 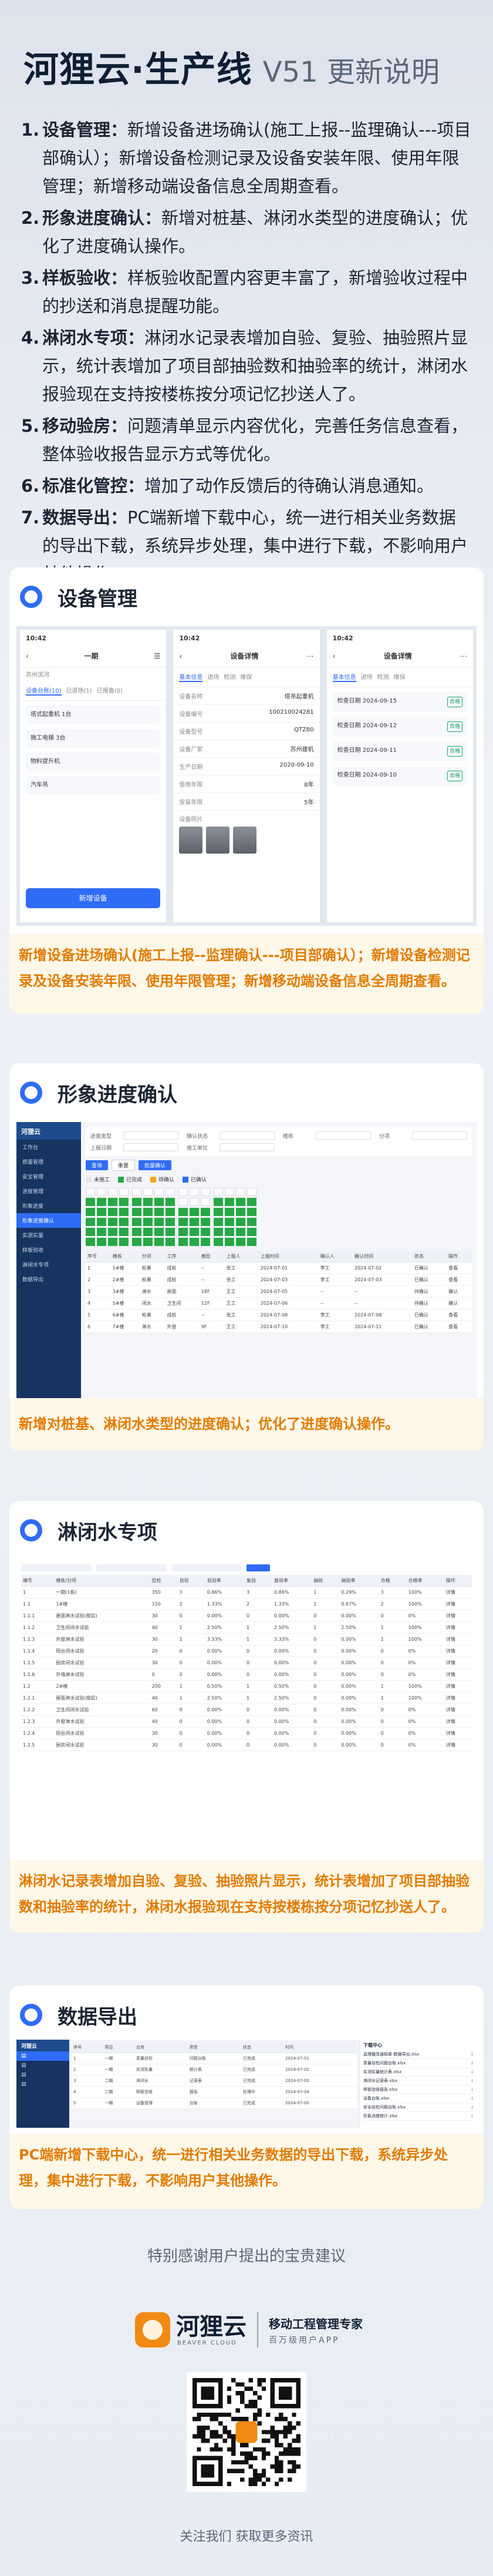 I want to click on sidebar-item: 安全管理, so click(x=49, y=1176).